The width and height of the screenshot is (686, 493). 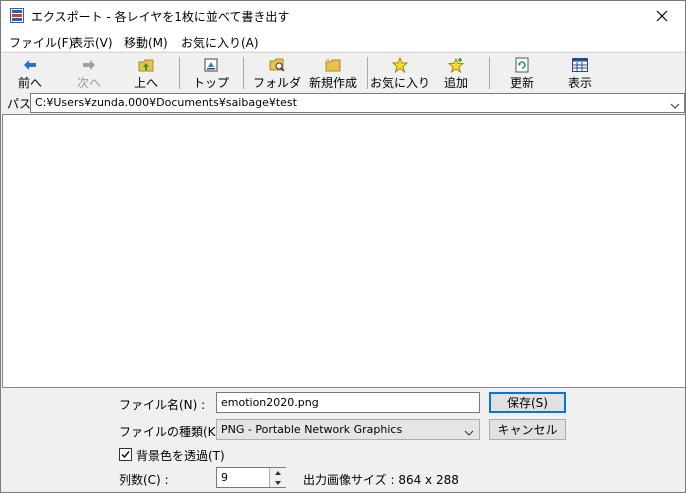 I want to click on menu-file: ファイル(F), so click(x=41, y=42).